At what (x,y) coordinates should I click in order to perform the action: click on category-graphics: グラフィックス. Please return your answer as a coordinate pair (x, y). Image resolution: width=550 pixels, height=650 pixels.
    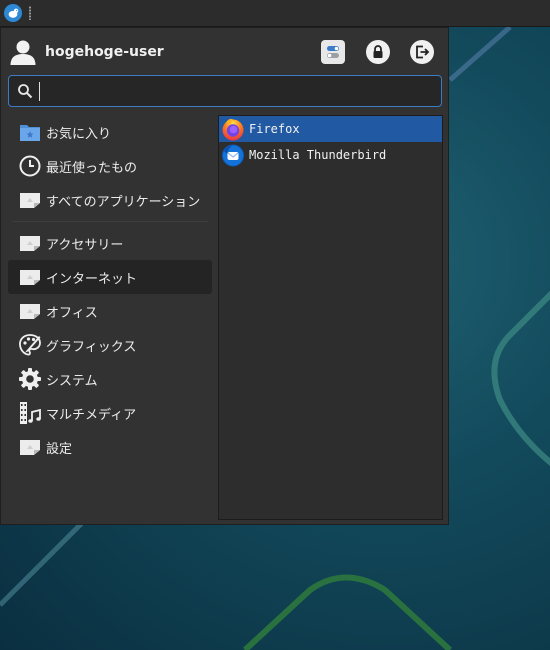
    Looking at the image, I should click on (110, 345).